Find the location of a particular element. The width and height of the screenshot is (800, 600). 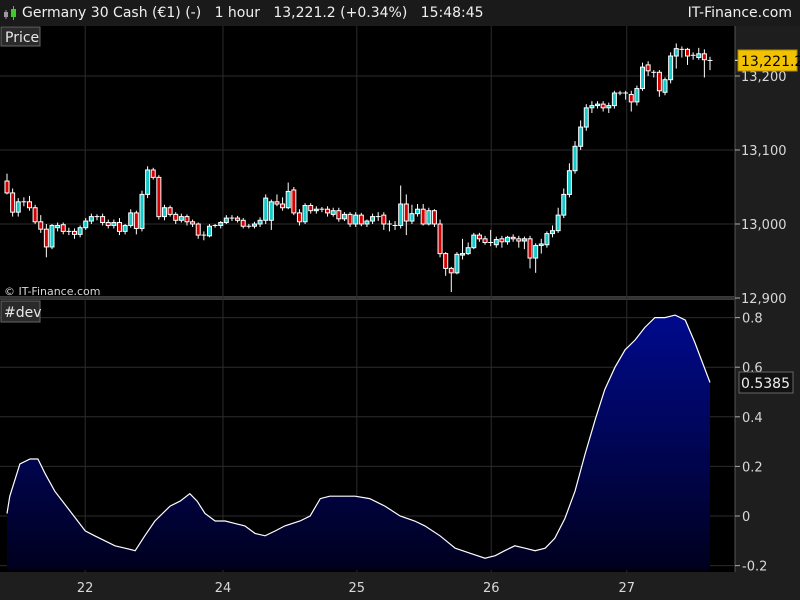

price-tick-label: 12,900 is located at coordinates (764, 299).